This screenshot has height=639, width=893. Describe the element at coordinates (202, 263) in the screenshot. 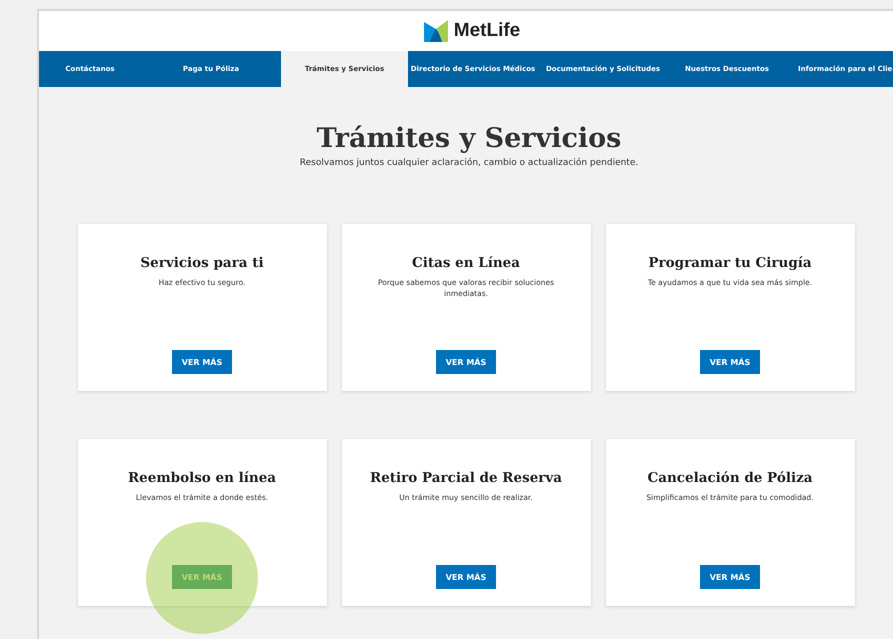

I see `card-title: Servicios para ti` at that location.